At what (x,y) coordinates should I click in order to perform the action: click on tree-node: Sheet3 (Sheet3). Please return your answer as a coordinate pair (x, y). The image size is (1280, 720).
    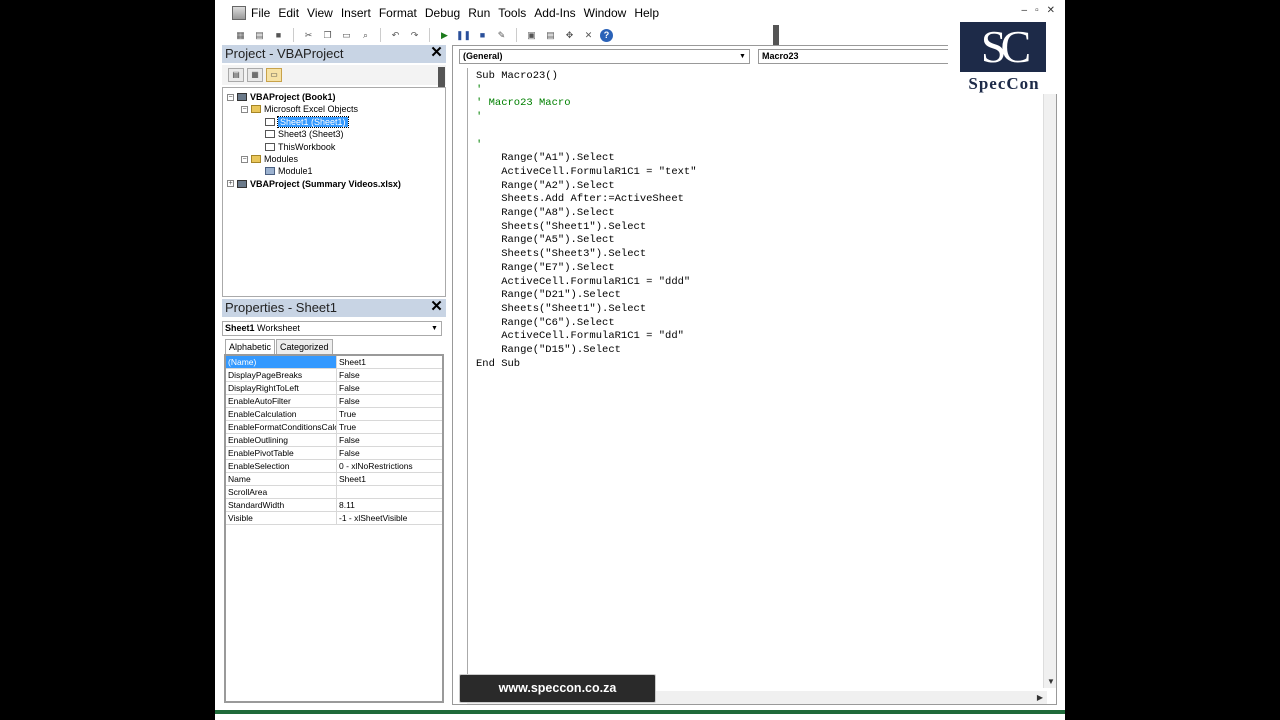
    Looking at the image, I should click on (299, 134).